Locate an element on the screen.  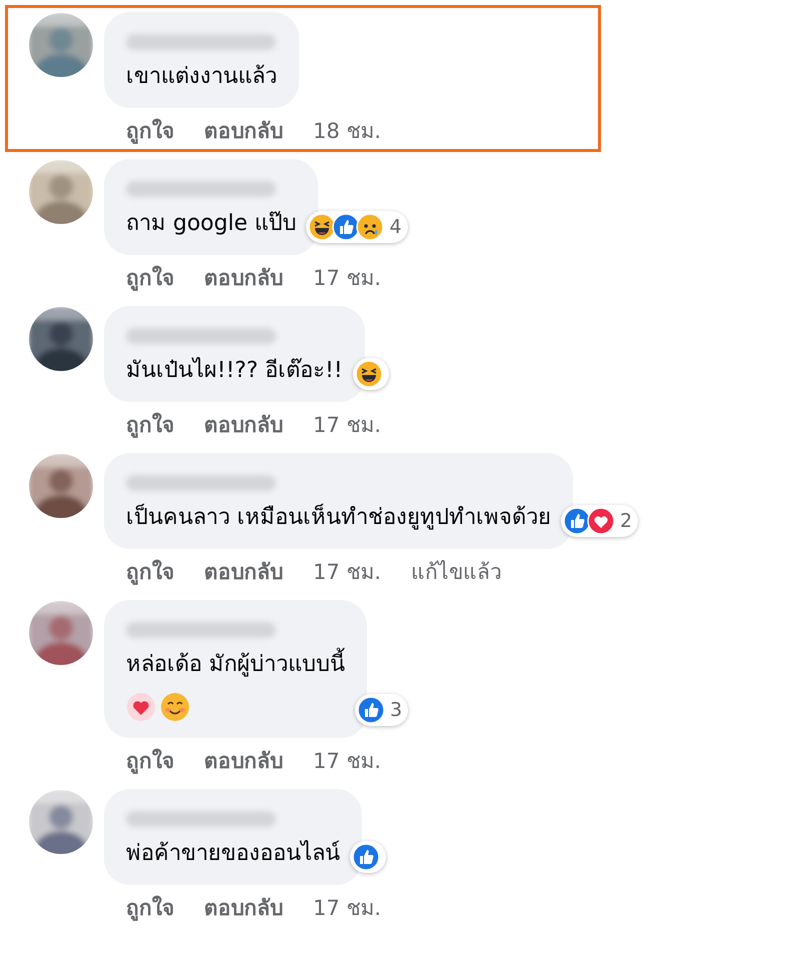
comment-text: มันเป๋นไผ!!?? อีเต๊อะ!! is located at coordinates (234, 370).